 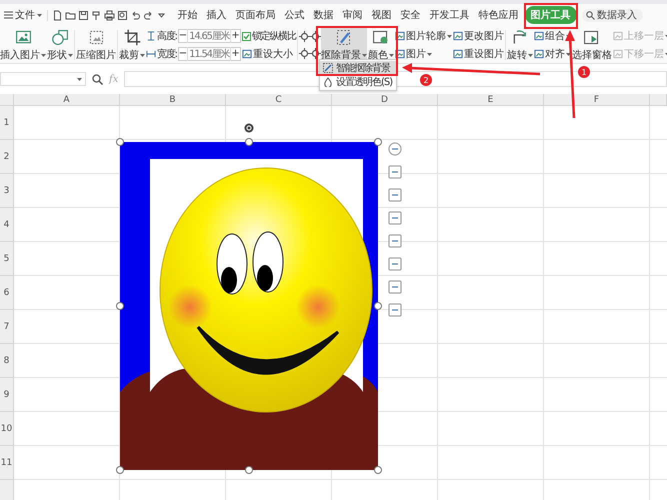 I want to click on sun-icon, so click(x=304, y=53).